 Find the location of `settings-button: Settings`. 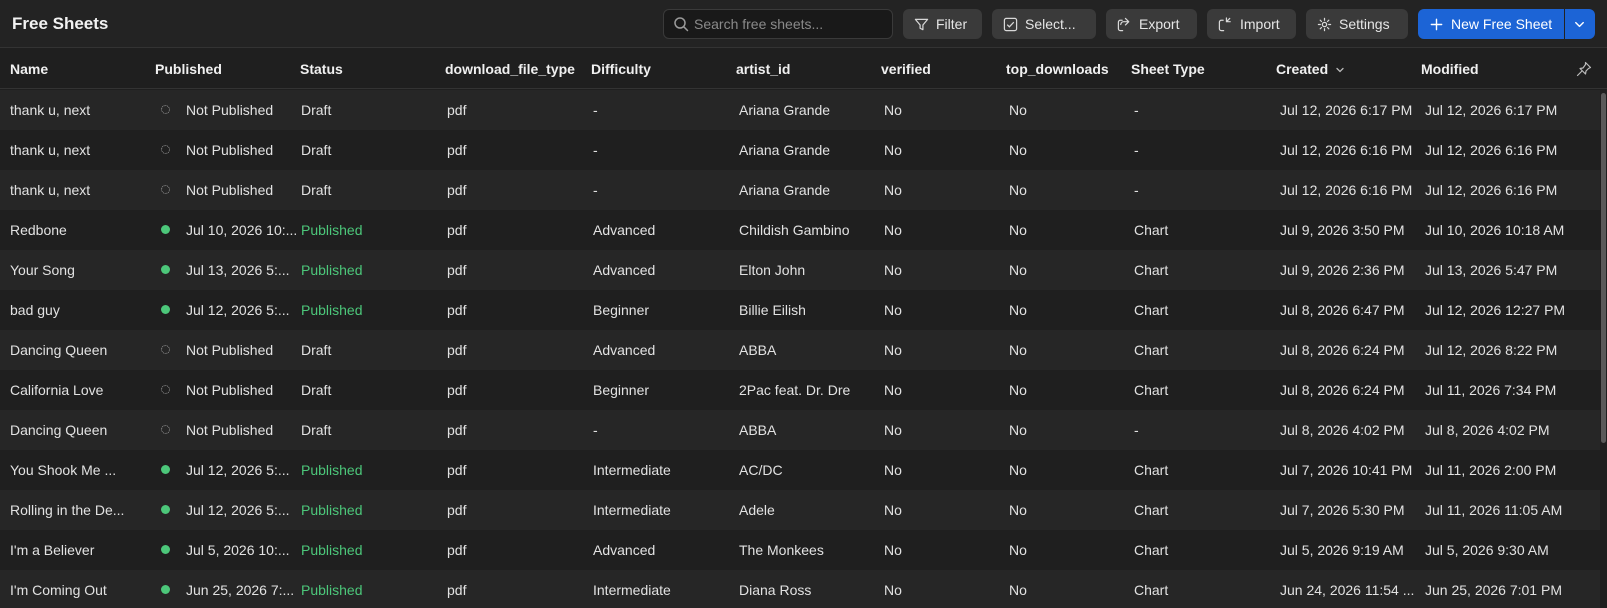

settings-button: Settings is located at coordinates (1357, 24).